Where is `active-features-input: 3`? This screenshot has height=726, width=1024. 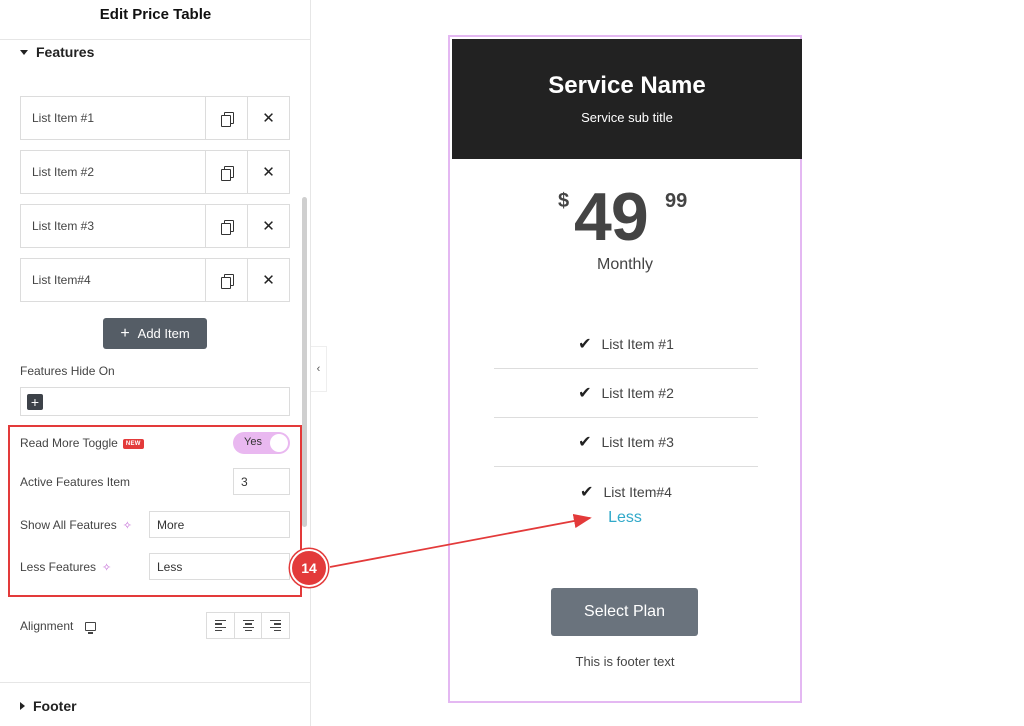 active-features-input: 3 is located at coordinates (261, 481).